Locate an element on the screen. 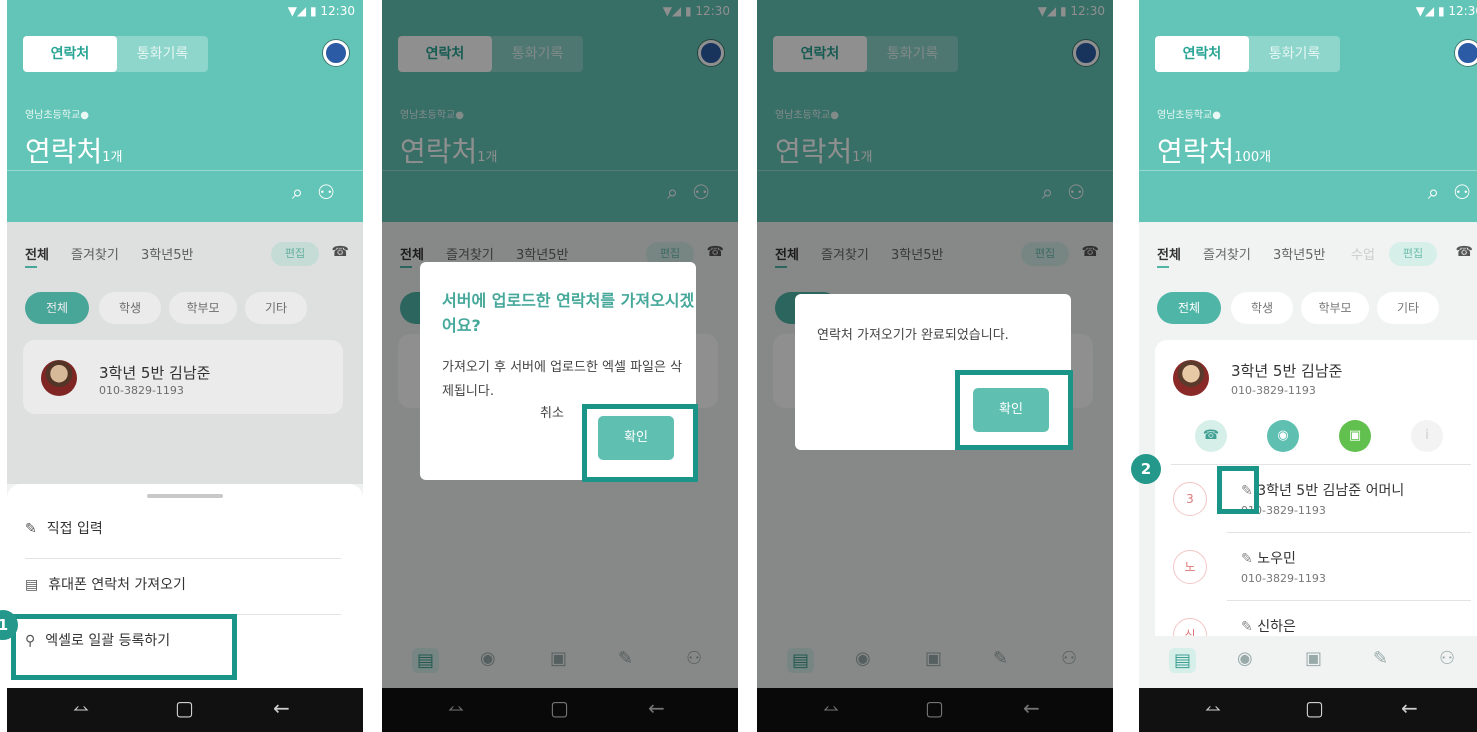 The width and height of the screenshot is (1477, 732). pill-other: 기타 is located at coordinates (1408, 308).